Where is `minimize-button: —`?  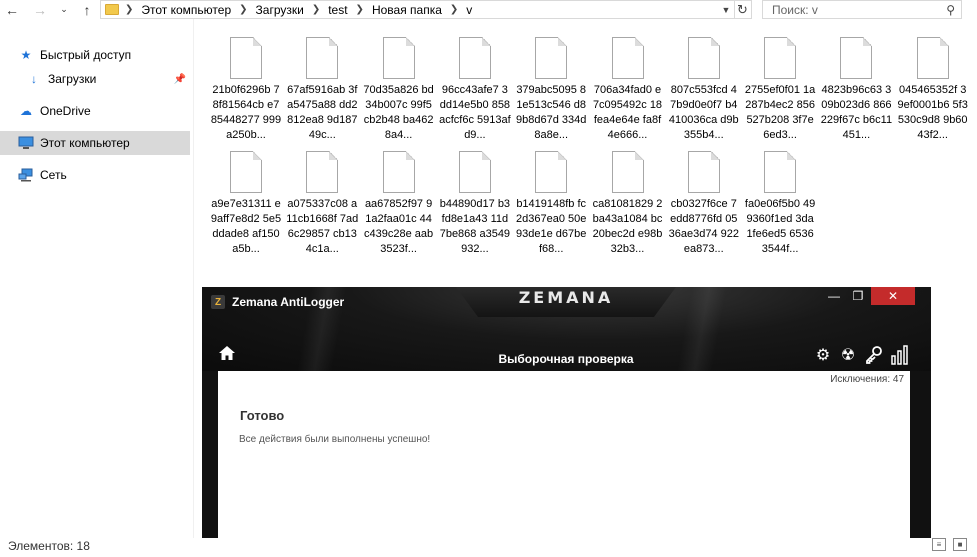
minimize-button: — is located at coordinates (834, 296).